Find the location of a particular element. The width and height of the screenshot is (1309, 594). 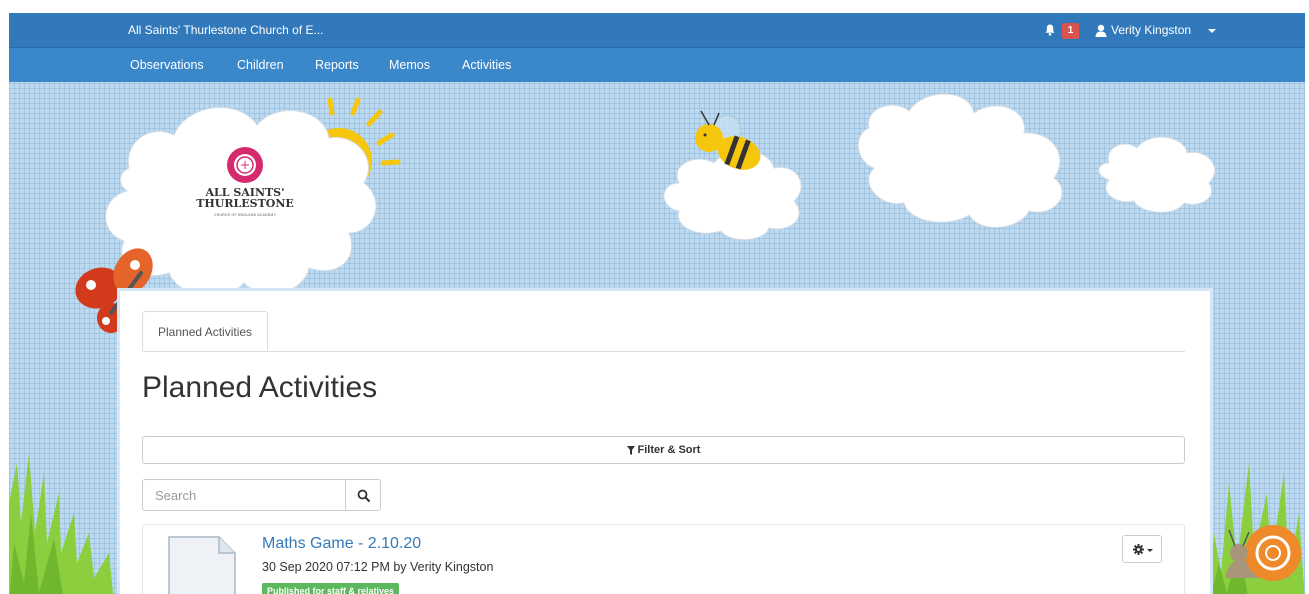

school-name: ALL SAINTS' THURLESTONE is located at coordinates (245, 198).